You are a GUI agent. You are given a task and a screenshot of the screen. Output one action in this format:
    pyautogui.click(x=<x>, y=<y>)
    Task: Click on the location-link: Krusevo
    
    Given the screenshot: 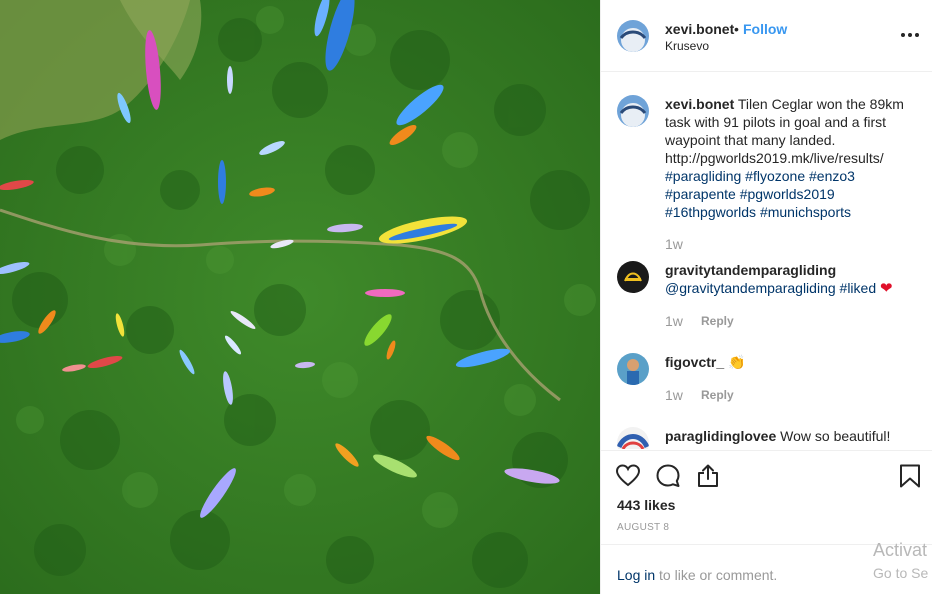 What is the action you would take?
    pyautogui.click(x=687, y=46)
    